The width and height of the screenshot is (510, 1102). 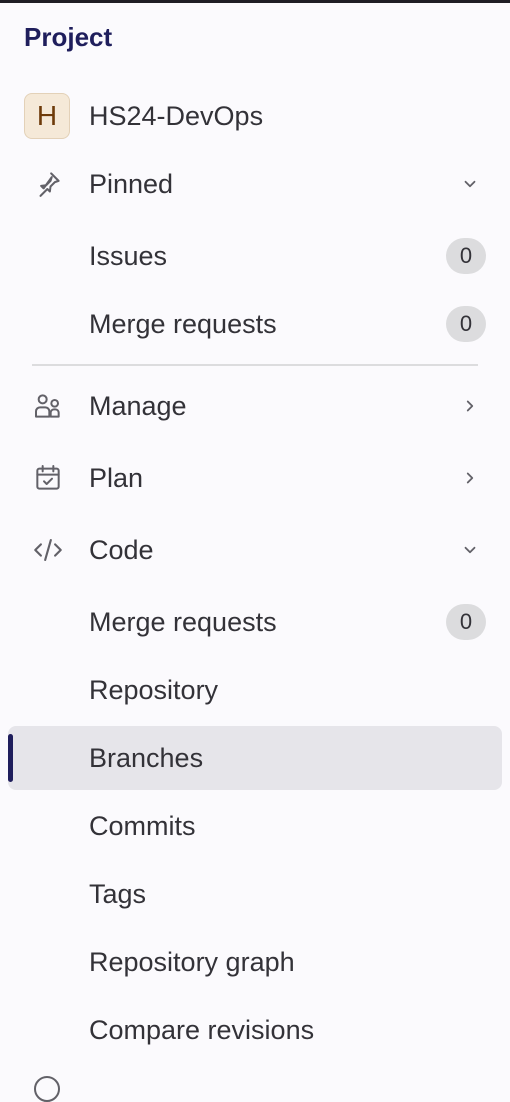 I want to click on code-item-merge-requests: Merge requests 0, so click(x=255, y=622).